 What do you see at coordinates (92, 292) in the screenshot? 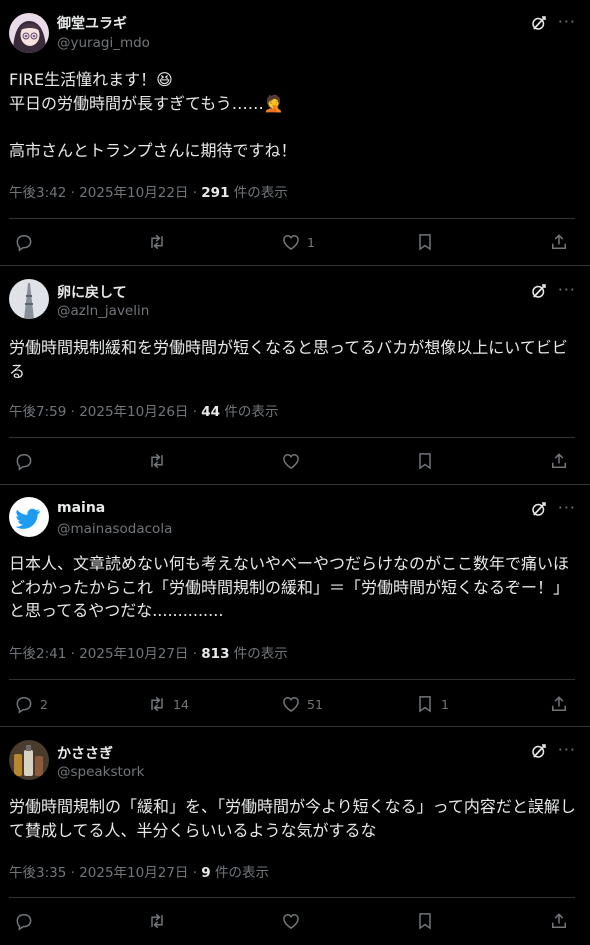
I see `display-name: 卵に戻して` at bounding box center [92, 292].